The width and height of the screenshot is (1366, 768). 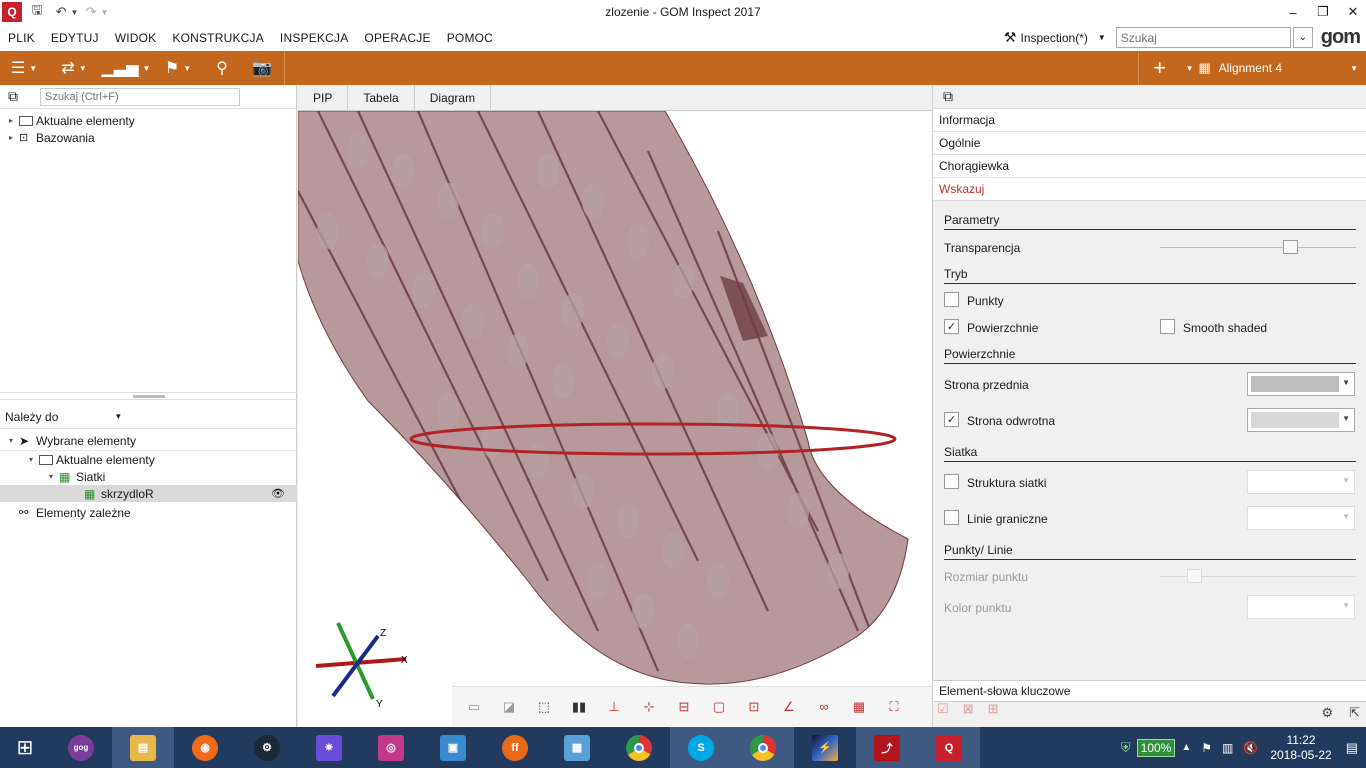 I want to click on explorer-search-input, so click(x=140, y=96).